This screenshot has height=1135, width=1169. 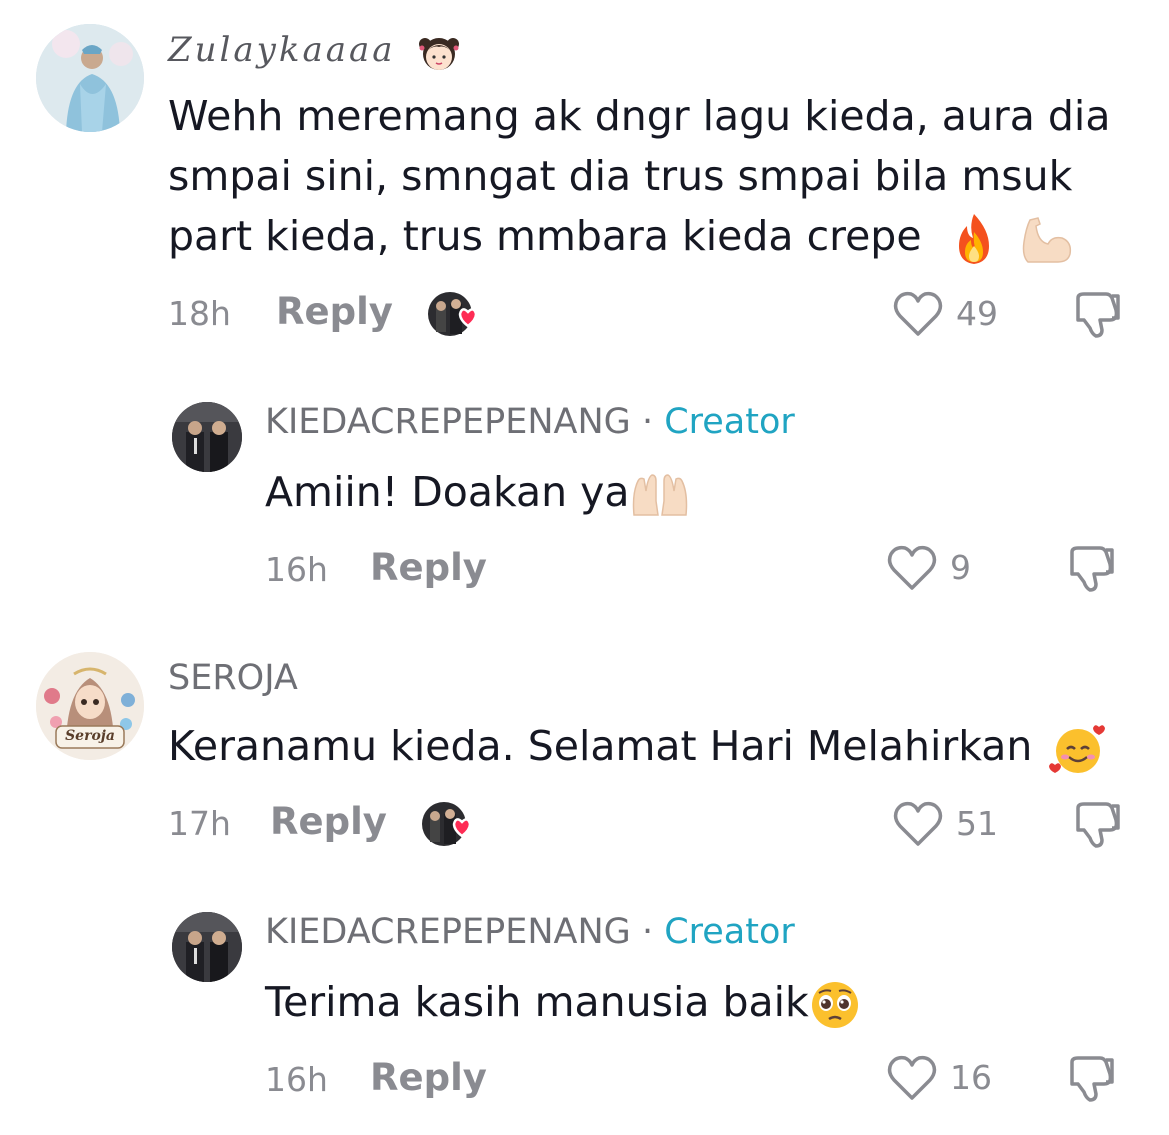 I want to click on comment-time: 18h, so click(x=199, y=313).